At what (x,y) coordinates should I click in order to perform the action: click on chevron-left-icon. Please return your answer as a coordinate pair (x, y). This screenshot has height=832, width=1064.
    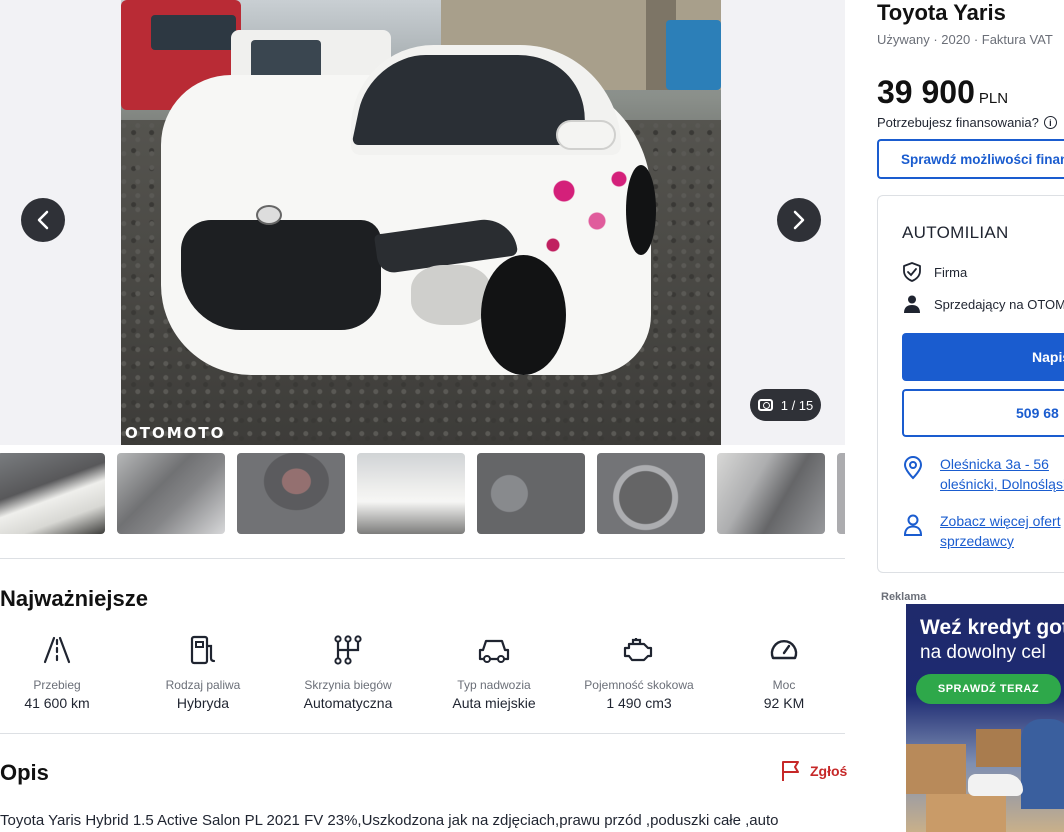
    Looking at the image, I should click on (43, 220).